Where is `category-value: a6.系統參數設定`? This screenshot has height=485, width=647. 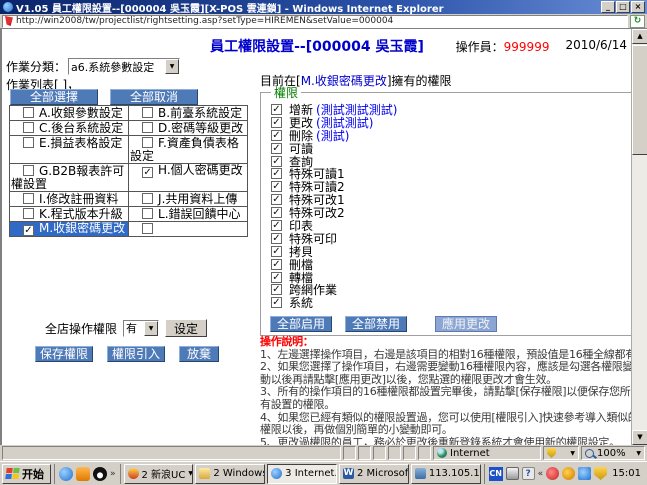 category-value: a6.系統參數設定 is located at coordinates (113, 67).